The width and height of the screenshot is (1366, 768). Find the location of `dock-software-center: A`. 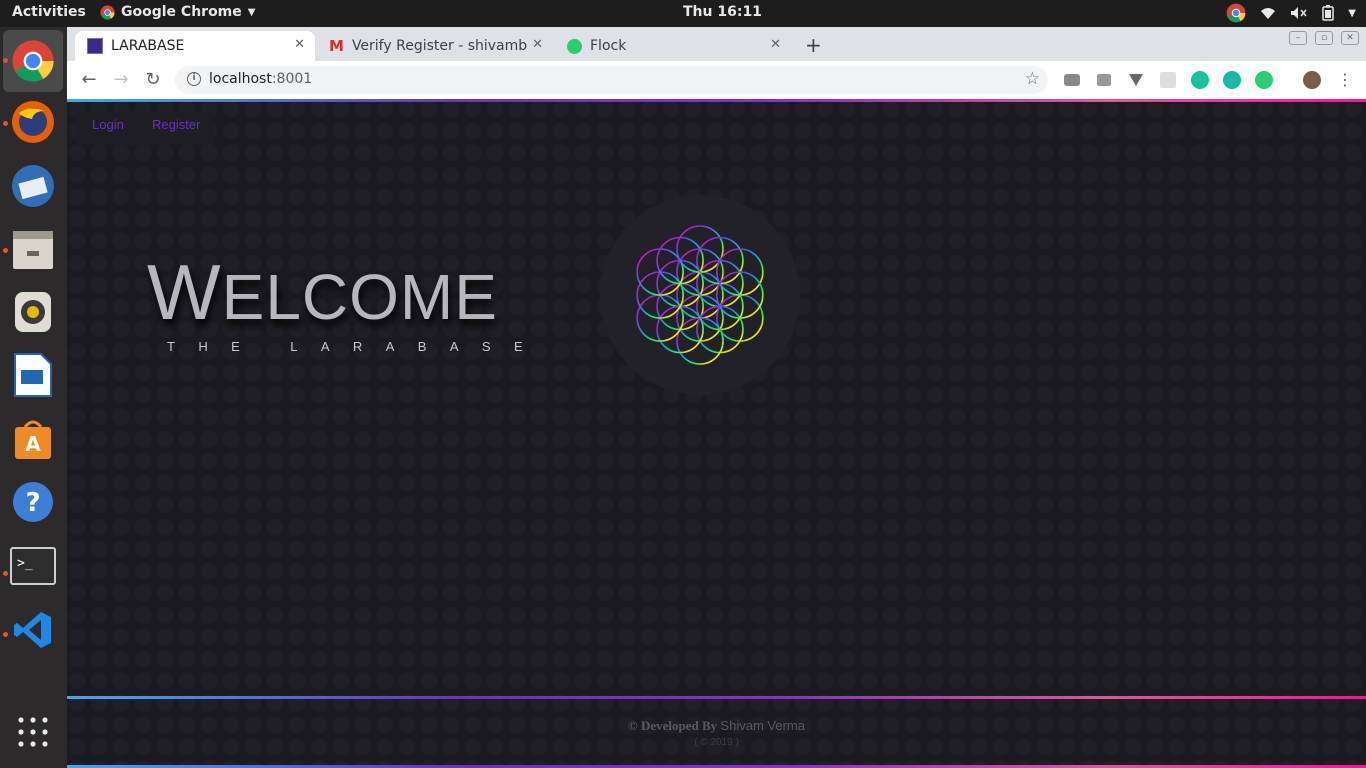

dock-software-center: A is located at coordinates (33, 439).